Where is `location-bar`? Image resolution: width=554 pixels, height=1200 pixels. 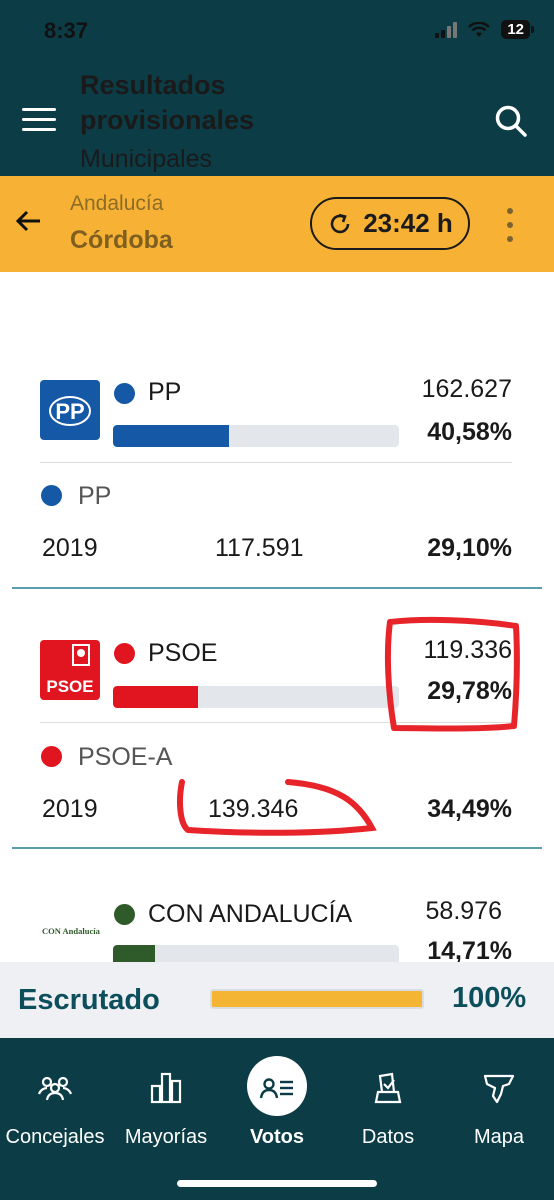
location-bar is located at coordinates (277, 224).